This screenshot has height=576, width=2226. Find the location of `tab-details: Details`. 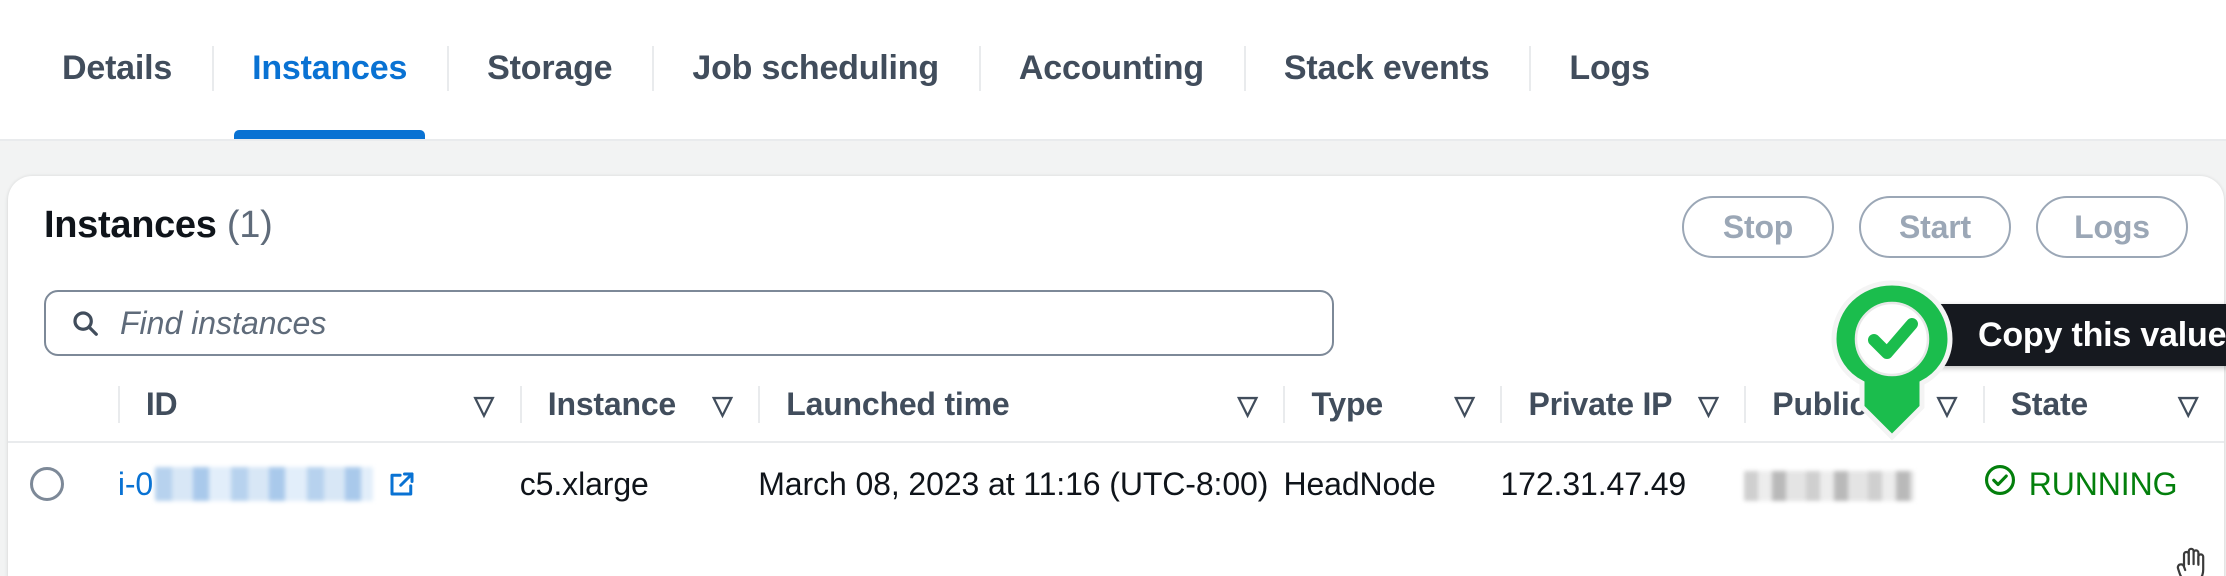

tab-details: Details is located at coordinates (117, 69).